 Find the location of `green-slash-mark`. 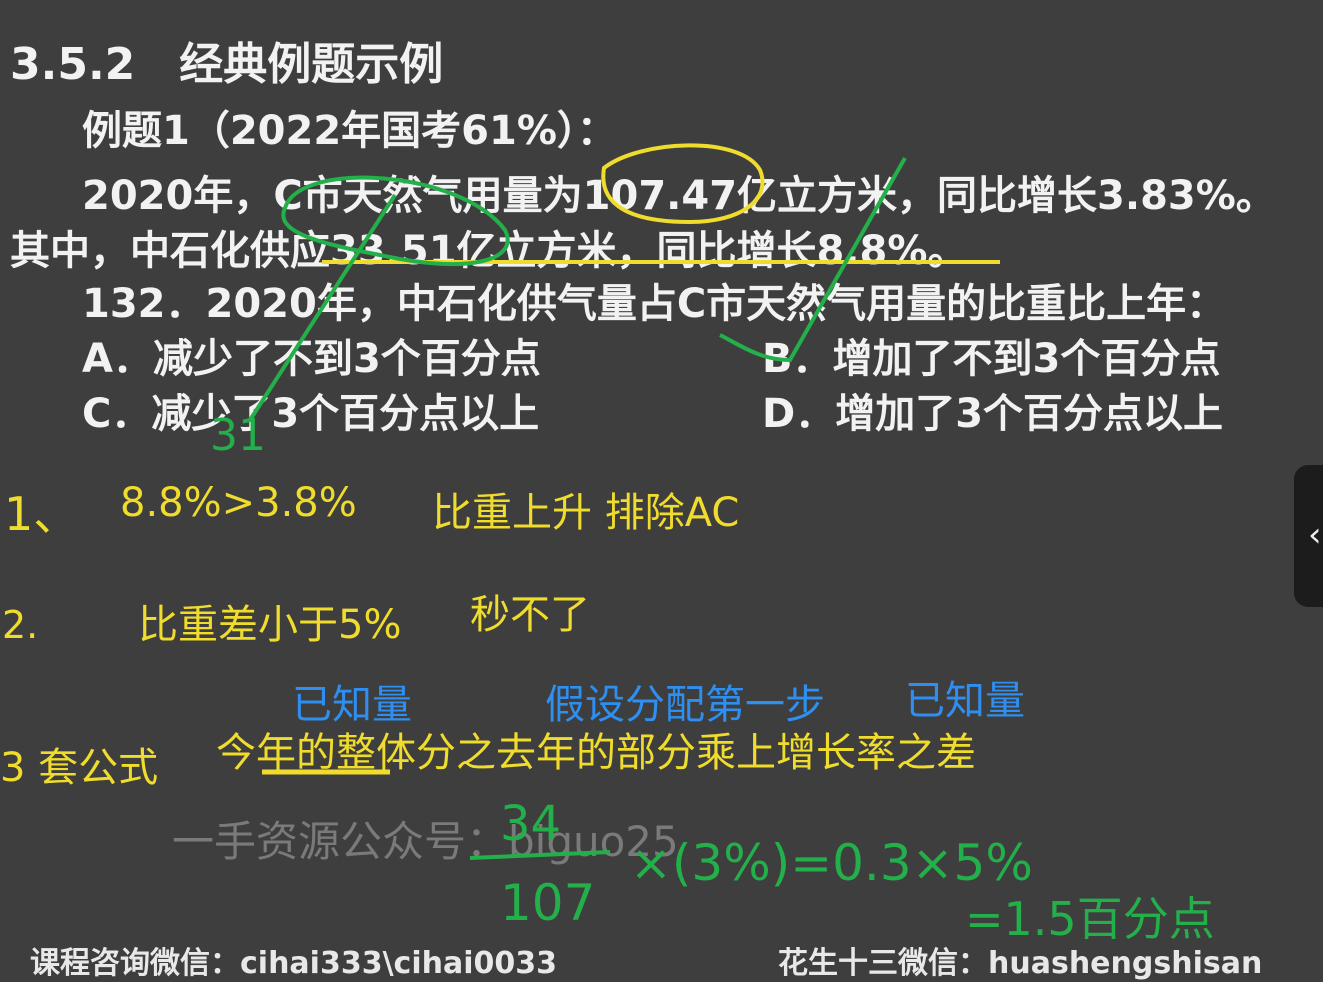

green-slash-mark is located at coordinates (322, 307).